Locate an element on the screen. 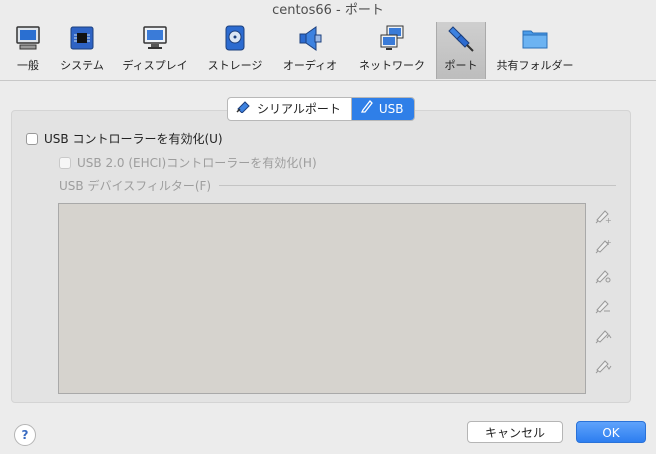 The height and width of the screenshot is (454, 656). disk-icon is located at coordinates (235, 38).